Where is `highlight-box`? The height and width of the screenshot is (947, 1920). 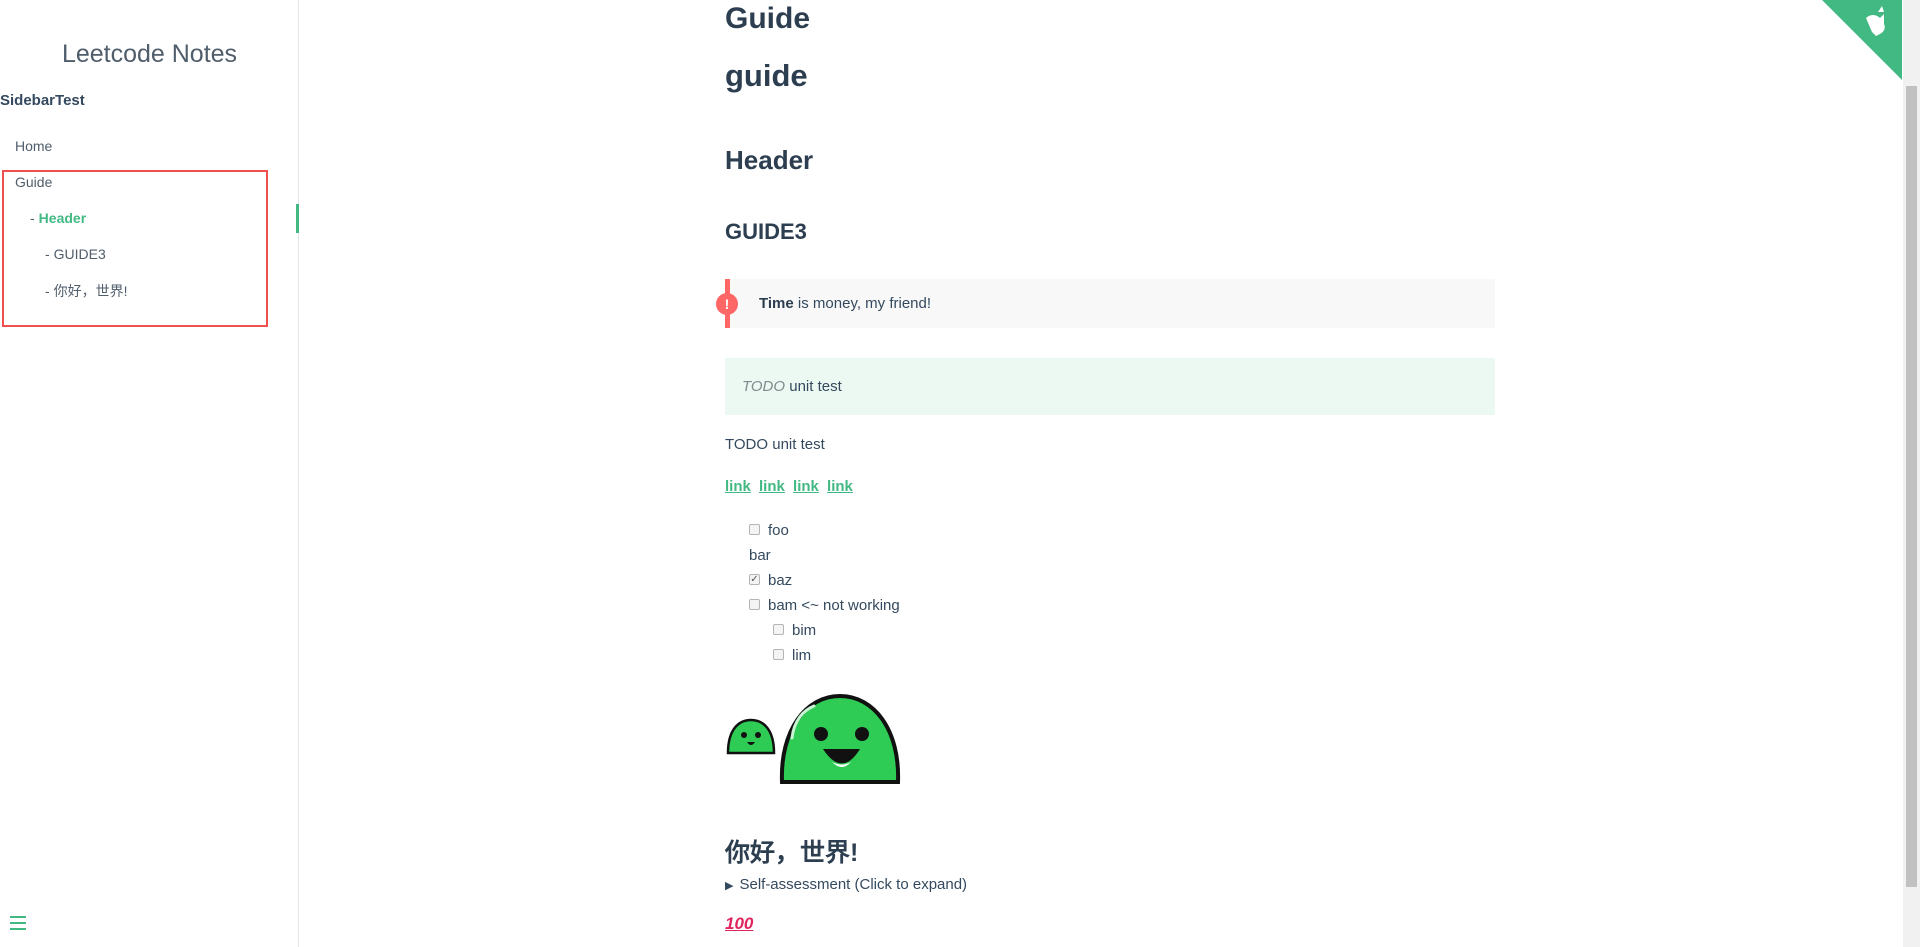 highlight-box is located at coordinates (135, 248).